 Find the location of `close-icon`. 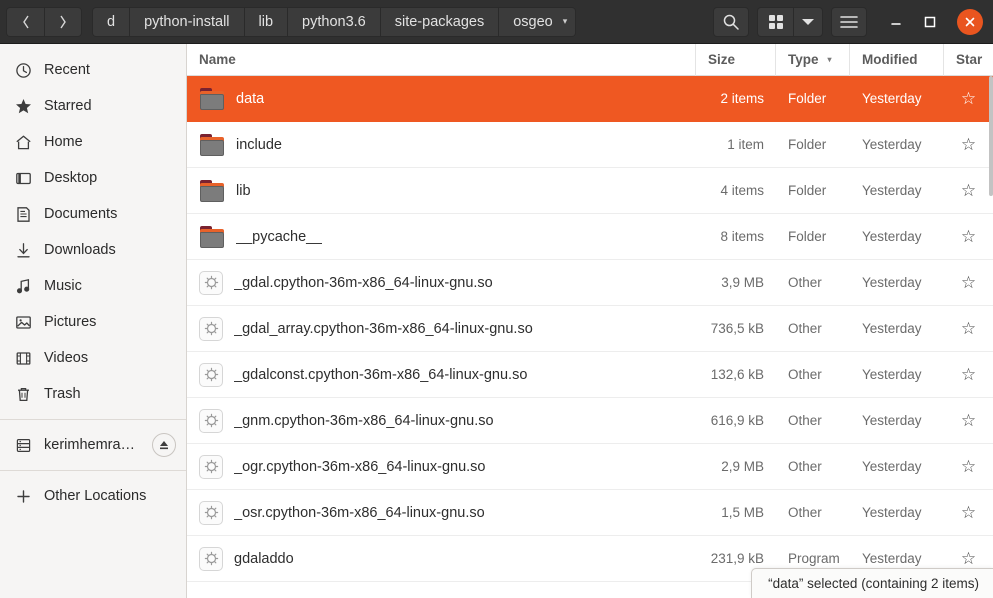

close-icon is located at coordinates (970, 21).